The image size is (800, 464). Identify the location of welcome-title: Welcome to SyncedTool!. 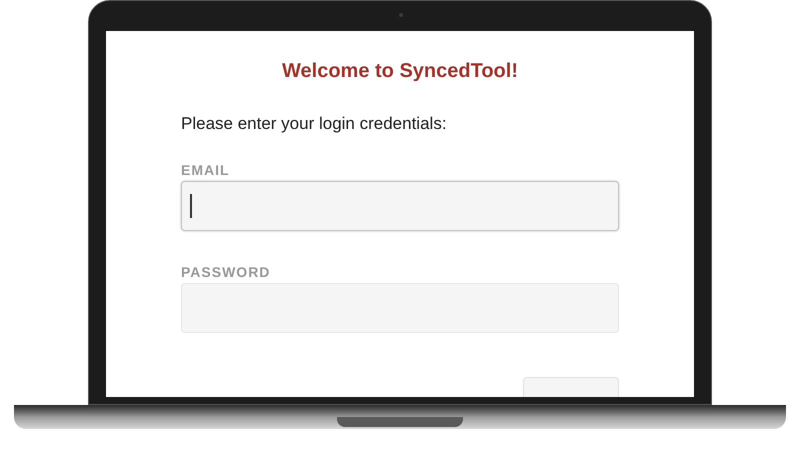
(400, 71).